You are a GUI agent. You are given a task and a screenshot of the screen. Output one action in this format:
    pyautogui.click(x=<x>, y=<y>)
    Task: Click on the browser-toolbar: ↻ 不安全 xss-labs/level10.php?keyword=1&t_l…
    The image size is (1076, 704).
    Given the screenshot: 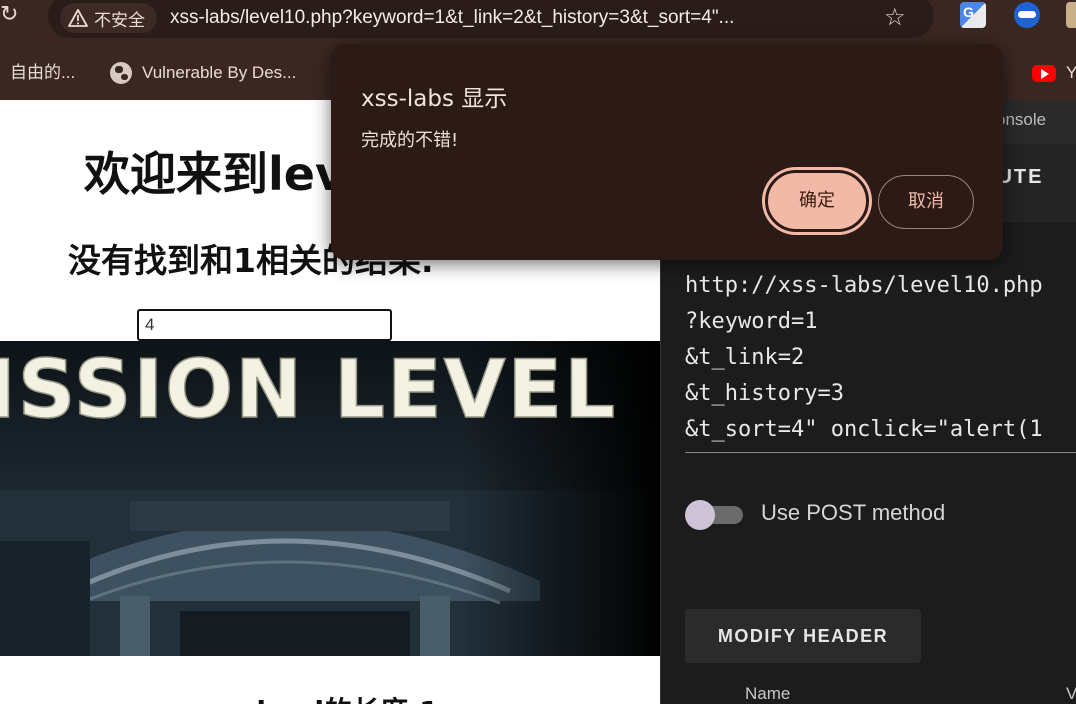 What is the action you would take?
    pyautogui.click(x=538, y=22)
    